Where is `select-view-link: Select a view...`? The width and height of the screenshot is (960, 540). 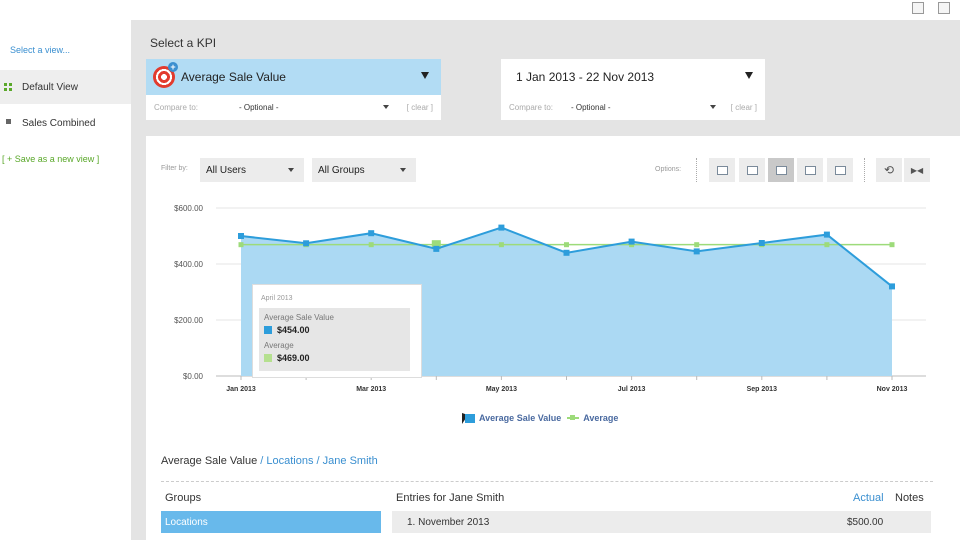
select-view-link: Select a view... is located at coordinates (40, 50).